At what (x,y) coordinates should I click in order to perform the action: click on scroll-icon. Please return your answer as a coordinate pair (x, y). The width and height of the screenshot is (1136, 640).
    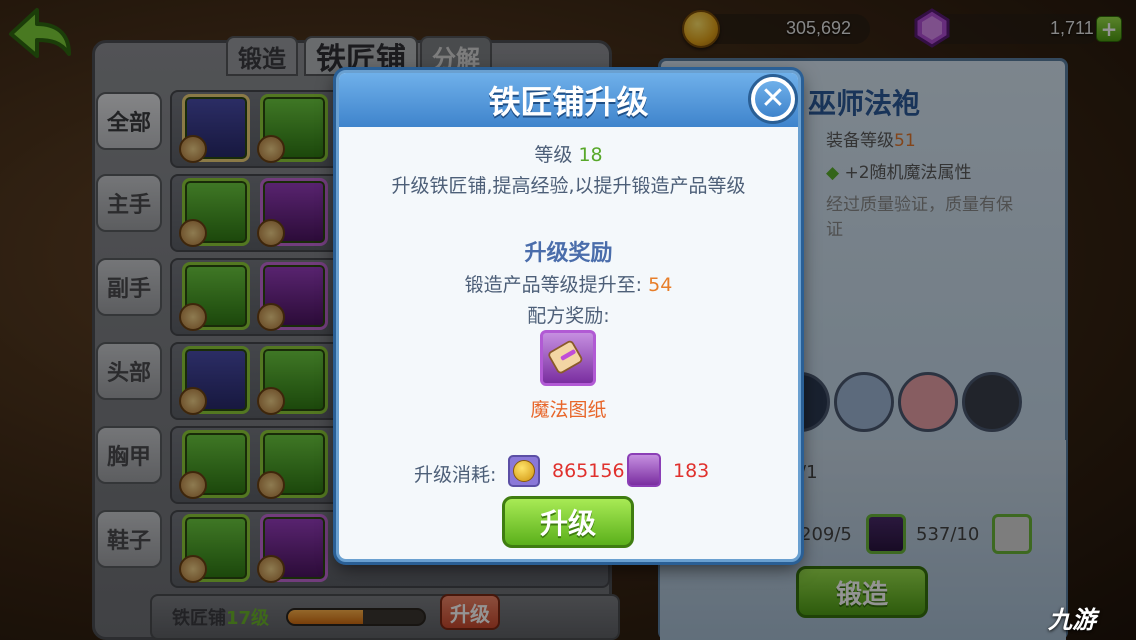
    Looking at the image, I should click on (565, 357).